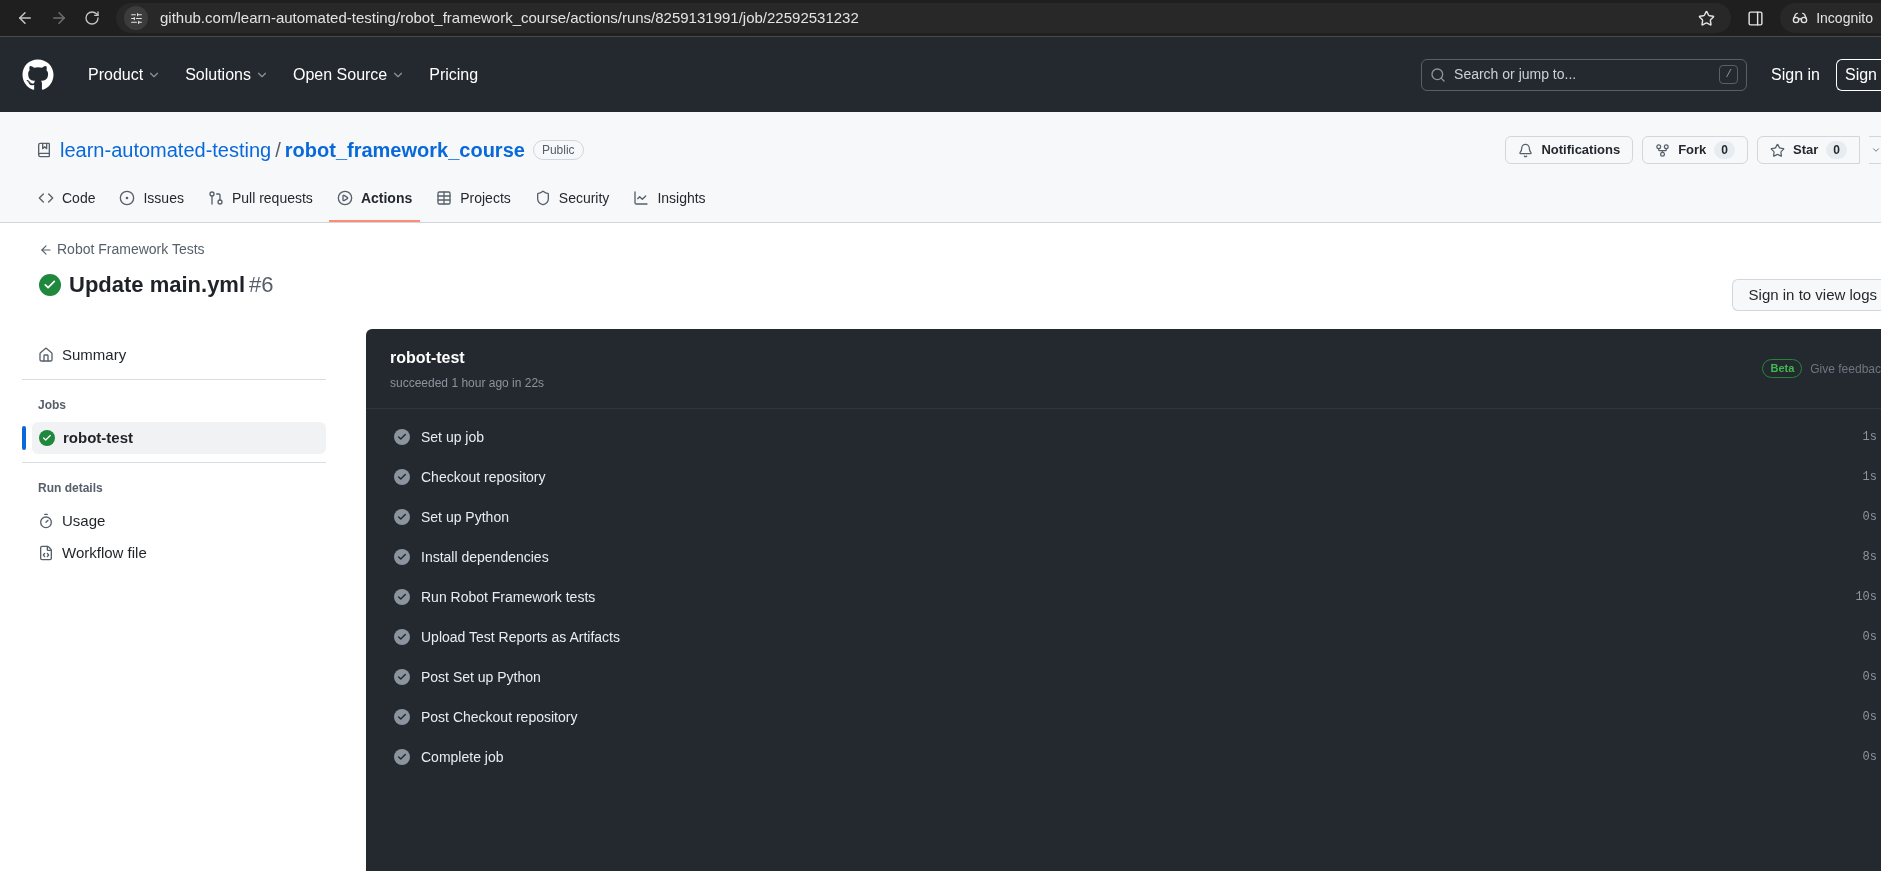 The image size is (1881, 871). I want to click on search-icon, so click(1438, 74).